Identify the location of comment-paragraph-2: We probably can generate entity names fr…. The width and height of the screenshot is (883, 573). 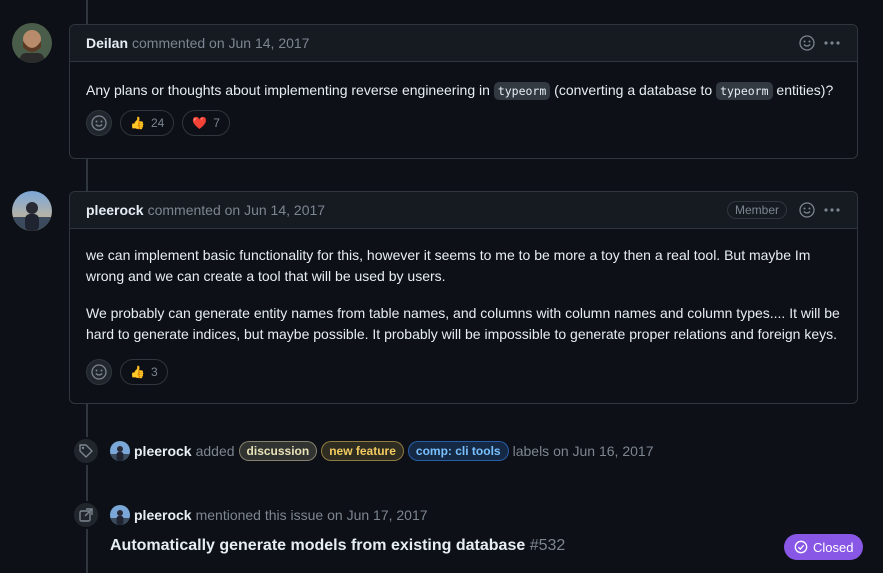
(463, 323).